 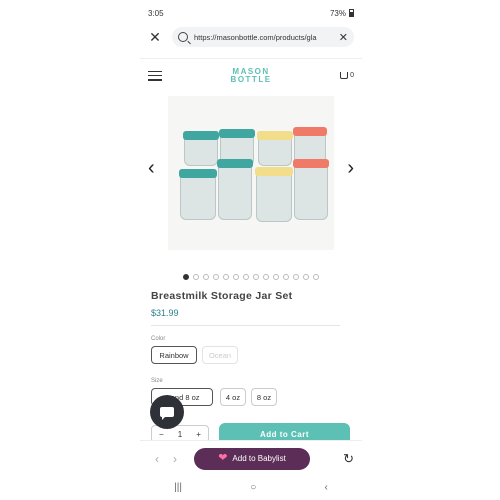 I want to click on heart-icon: ❤, so click(x=223, y=458).